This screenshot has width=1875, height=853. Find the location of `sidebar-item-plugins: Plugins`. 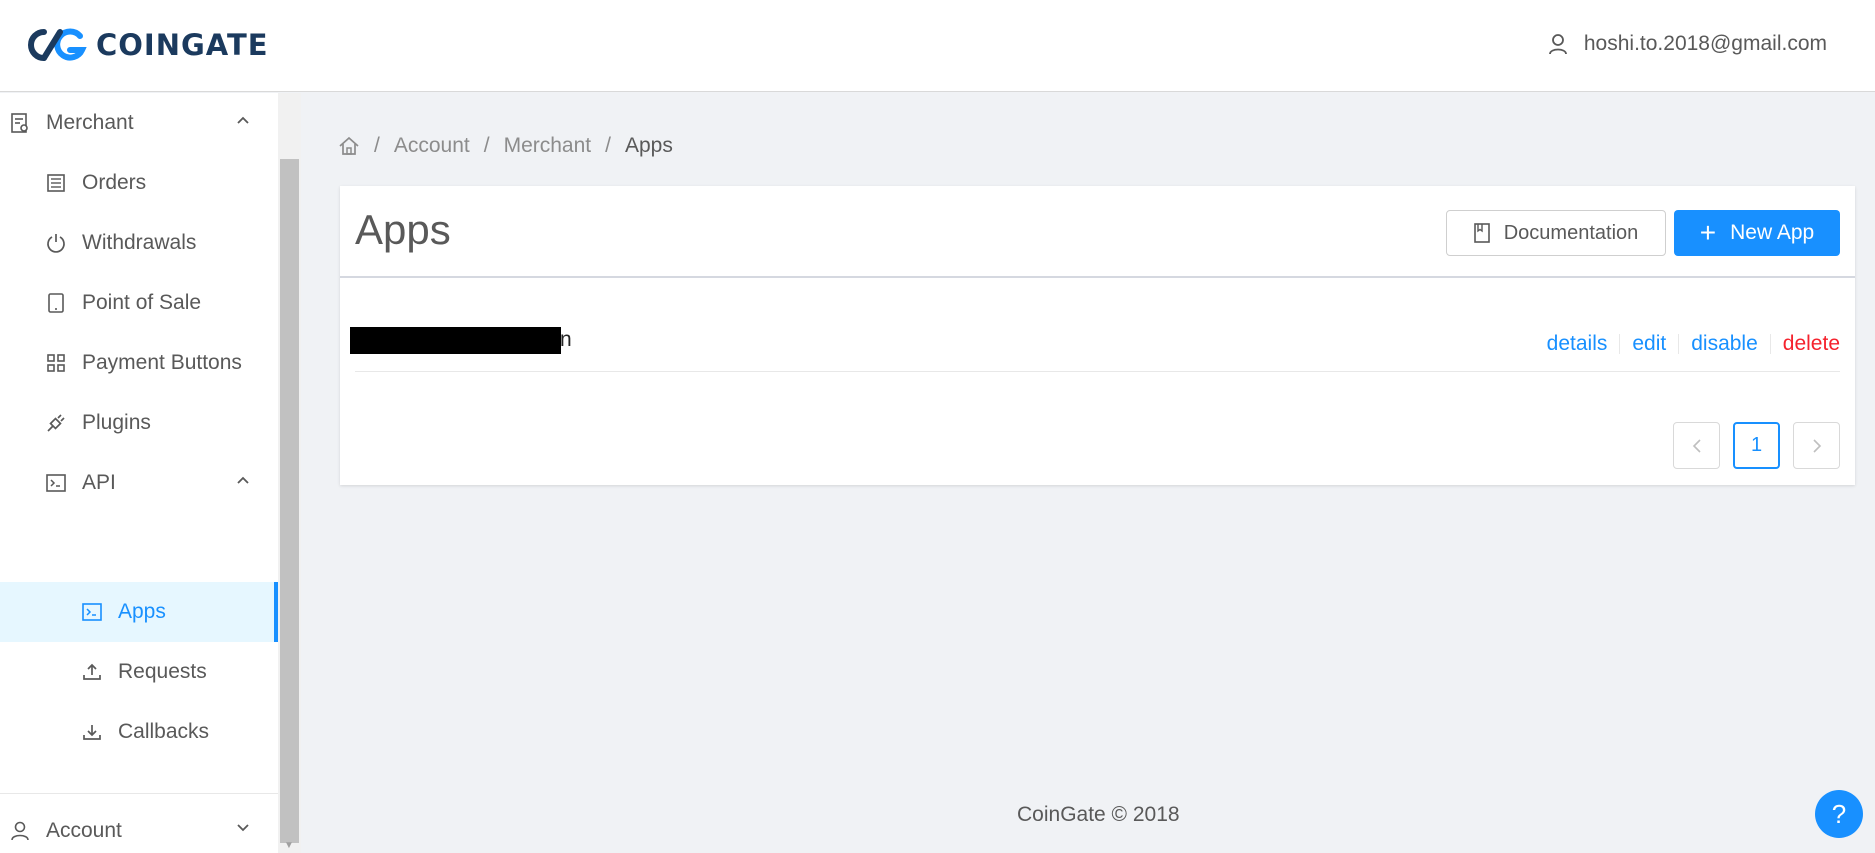

sidebar-item-plugins: Plugins is located at coordinates (139, 423).